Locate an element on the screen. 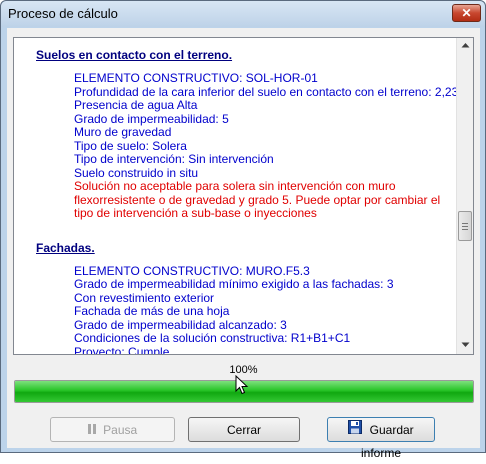  report-line: Suelo construido in situ is located at coordinates (136, 172).